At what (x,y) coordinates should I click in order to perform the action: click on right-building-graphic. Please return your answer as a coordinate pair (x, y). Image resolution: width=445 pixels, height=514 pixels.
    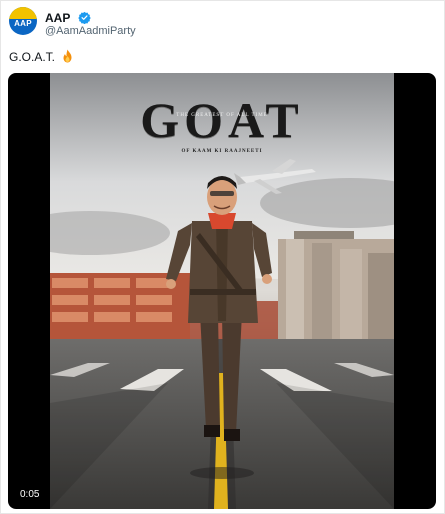
    Looking at the image, I should click on (336, 285).